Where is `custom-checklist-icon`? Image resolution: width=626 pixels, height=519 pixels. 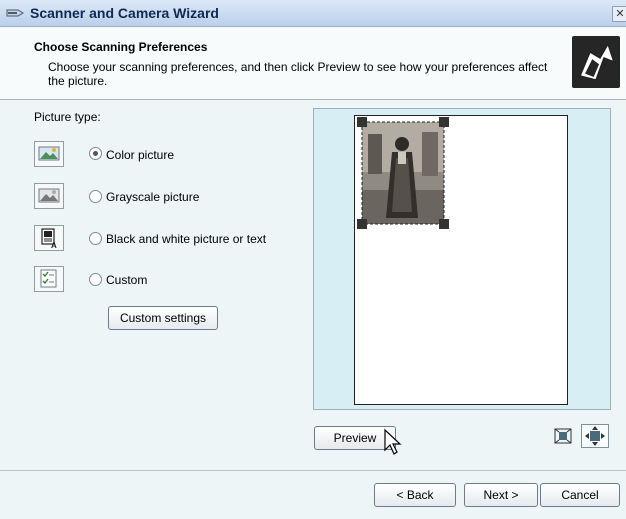
custom-checklist-icon is located at coordinates (49, 279).